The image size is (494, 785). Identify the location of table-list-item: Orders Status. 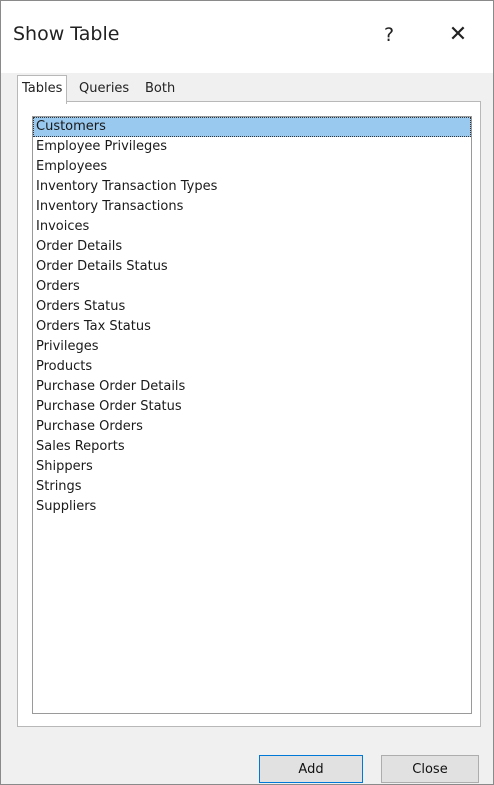
(252, 307).